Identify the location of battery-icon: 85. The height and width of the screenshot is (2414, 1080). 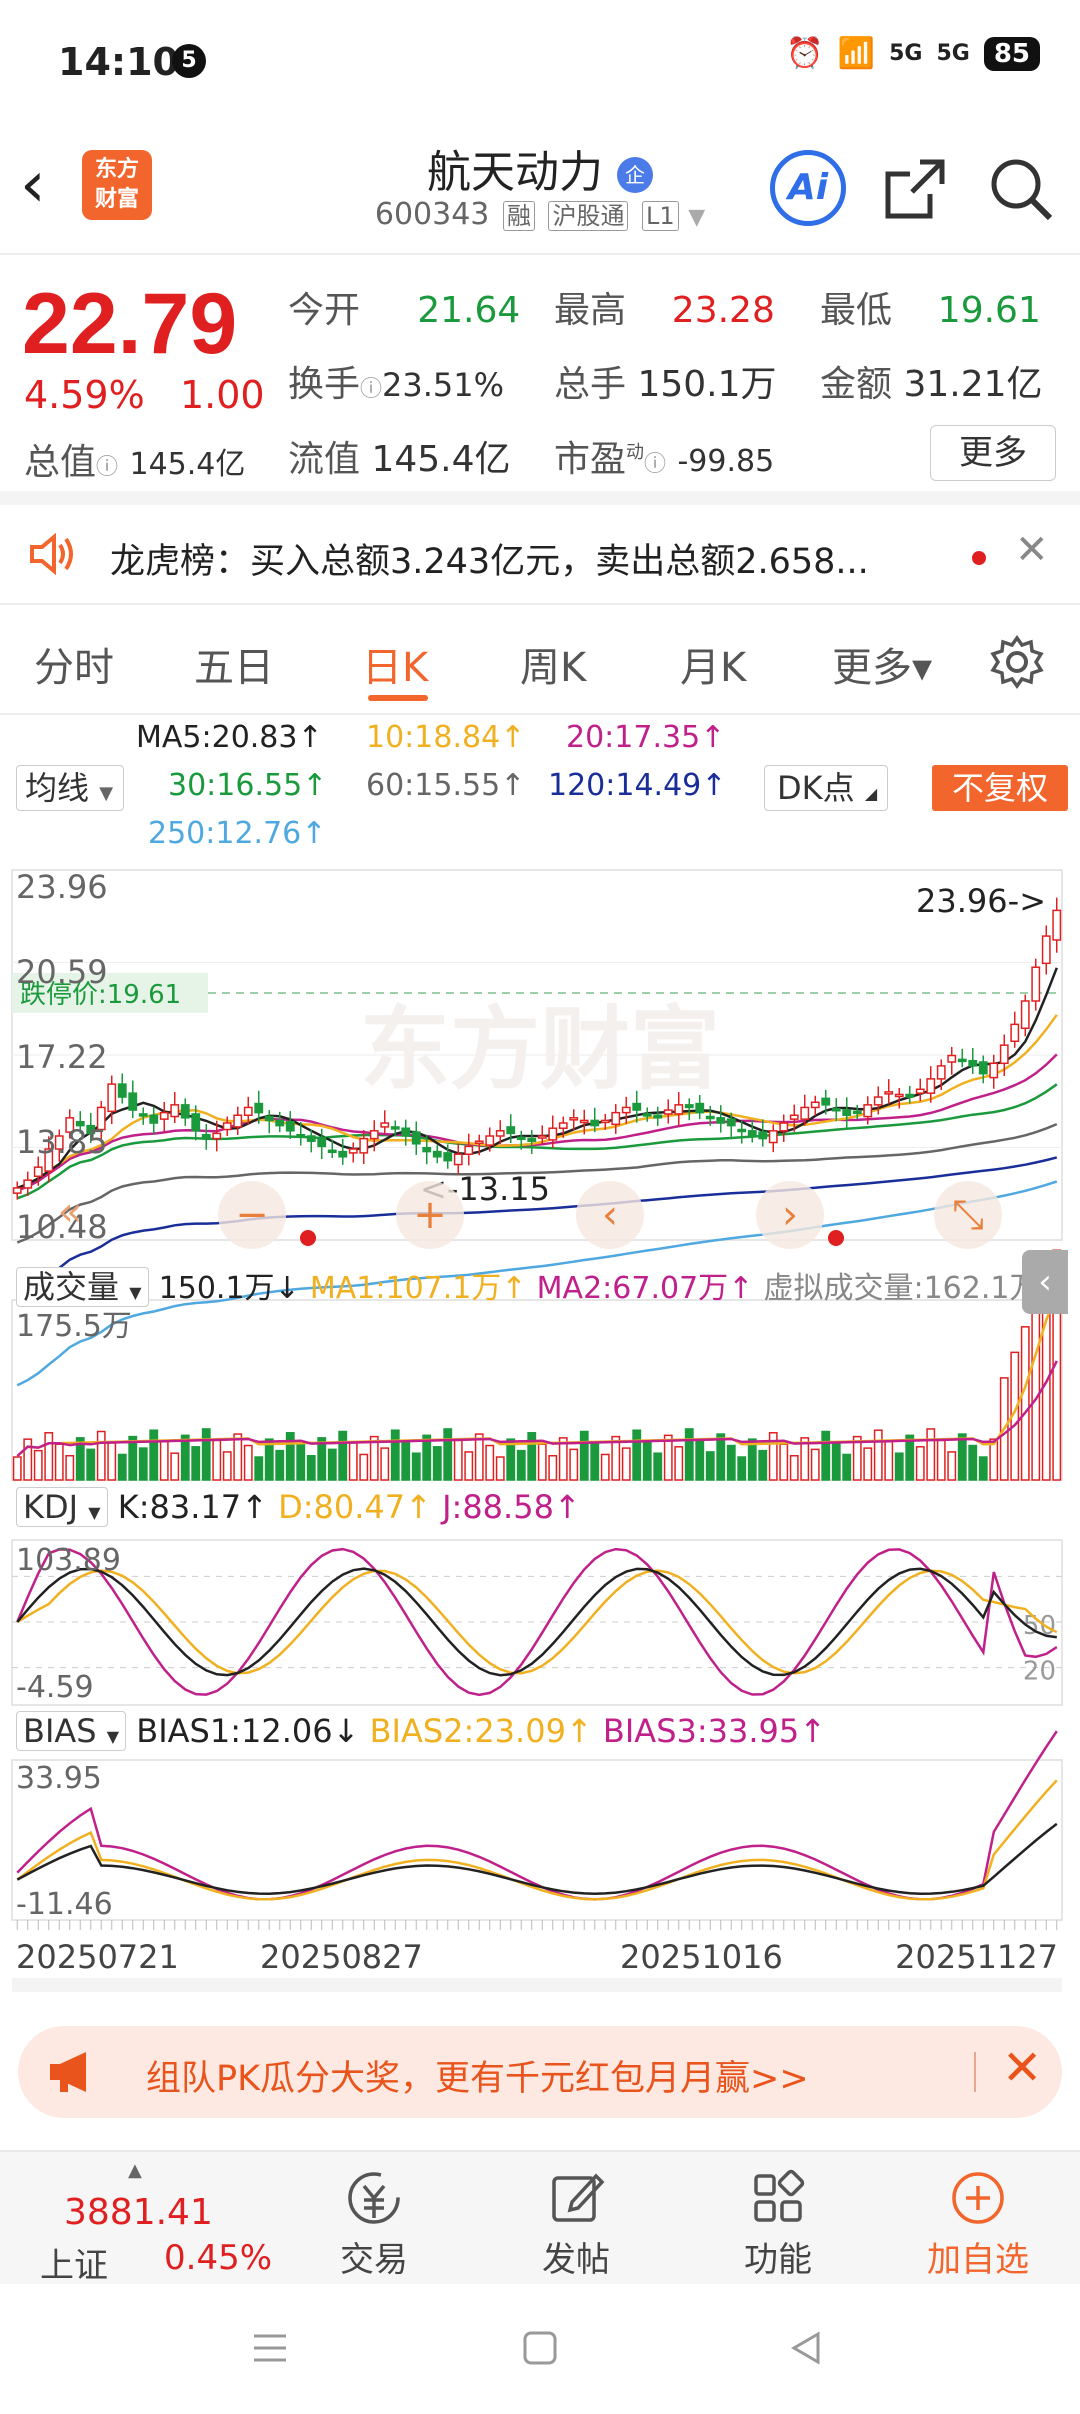
(1011, 53).